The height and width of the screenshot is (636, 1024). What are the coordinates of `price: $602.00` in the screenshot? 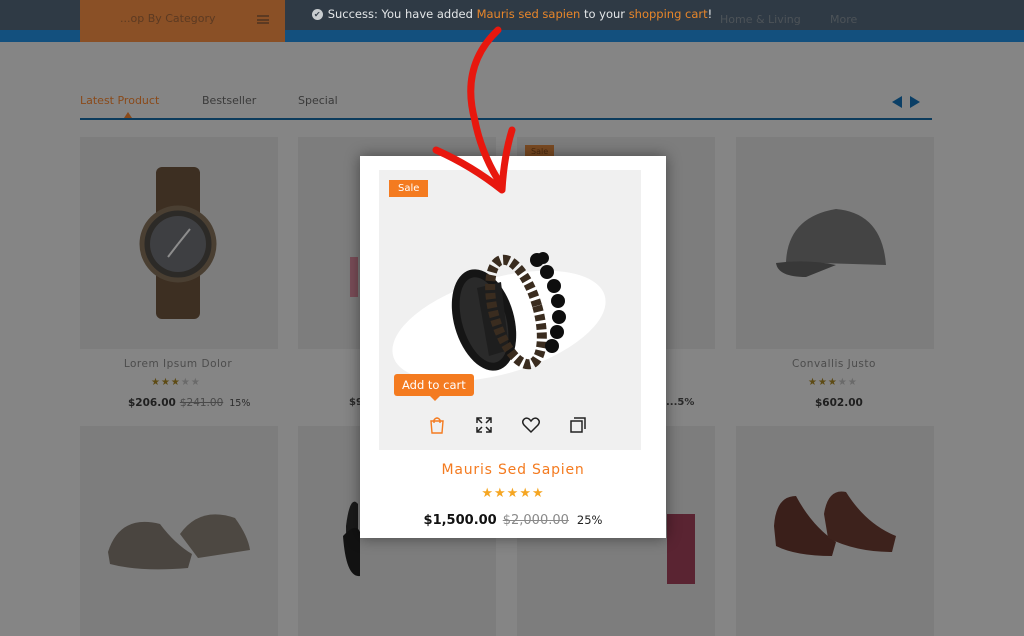 It's located at (839, 403).